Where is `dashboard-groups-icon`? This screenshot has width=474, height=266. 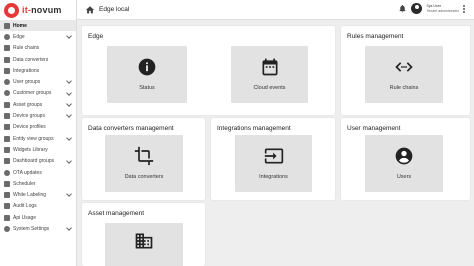 dashboard-groups-icon is located at coordinates (7, 161).